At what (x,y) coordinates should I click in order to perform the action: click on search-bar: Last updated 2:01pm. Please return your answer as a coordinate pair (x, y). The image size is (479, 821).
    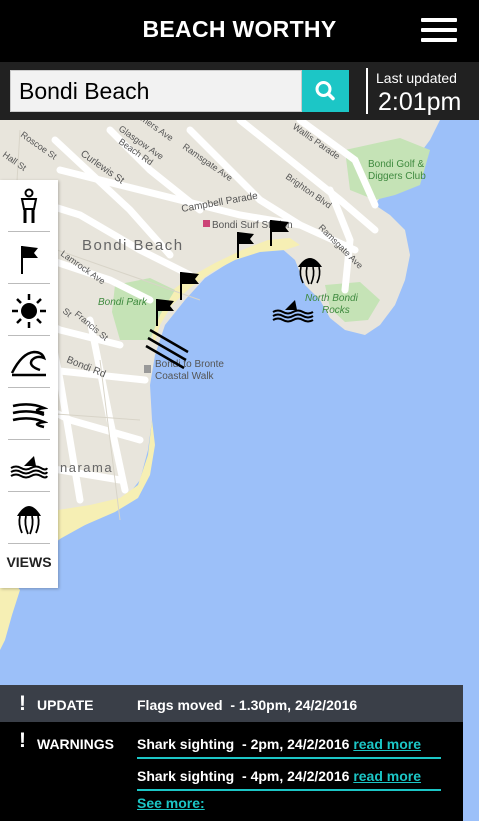
    Looking at the image, I should click on (239, 91).